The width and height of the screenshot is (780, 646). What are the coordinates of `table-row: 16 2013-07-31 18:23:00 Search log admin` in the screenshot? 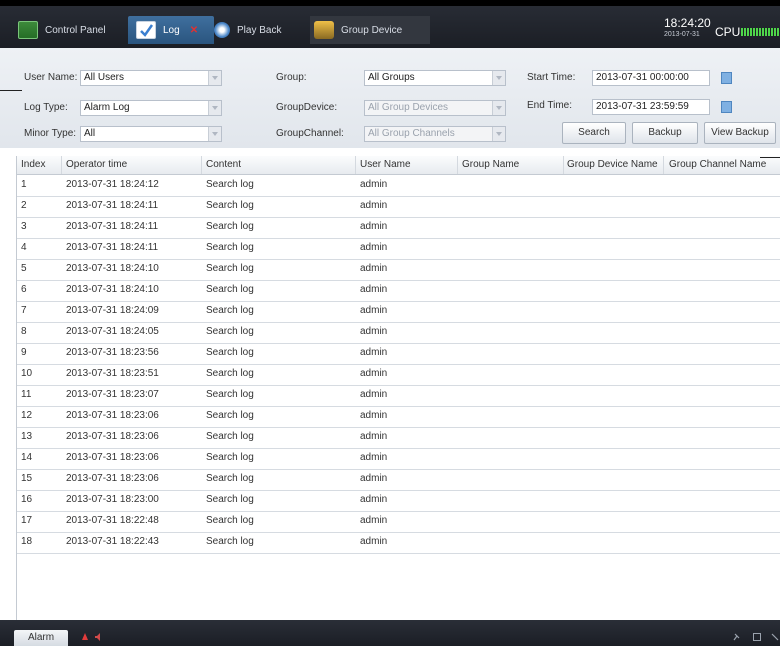 It's located at (398, 501).